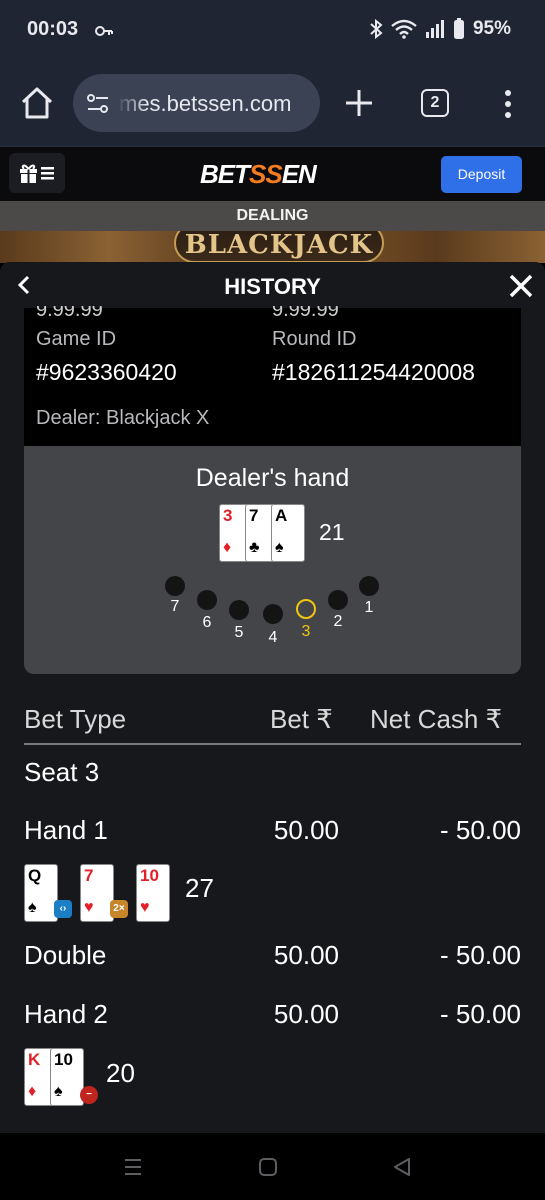 This screenshot has height=1200, width=545. What do you see at coordinates (98, 104) in the screenshot?
I see `site-settings-icon` at bounding box center [98, 104].